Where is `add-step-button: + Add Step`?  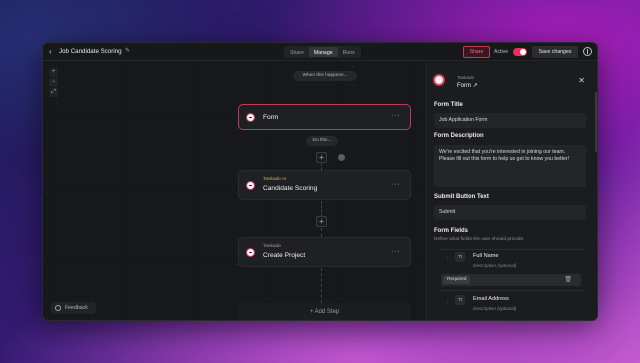
add-step-button: + Add Step is located at coordinates (324, 311).